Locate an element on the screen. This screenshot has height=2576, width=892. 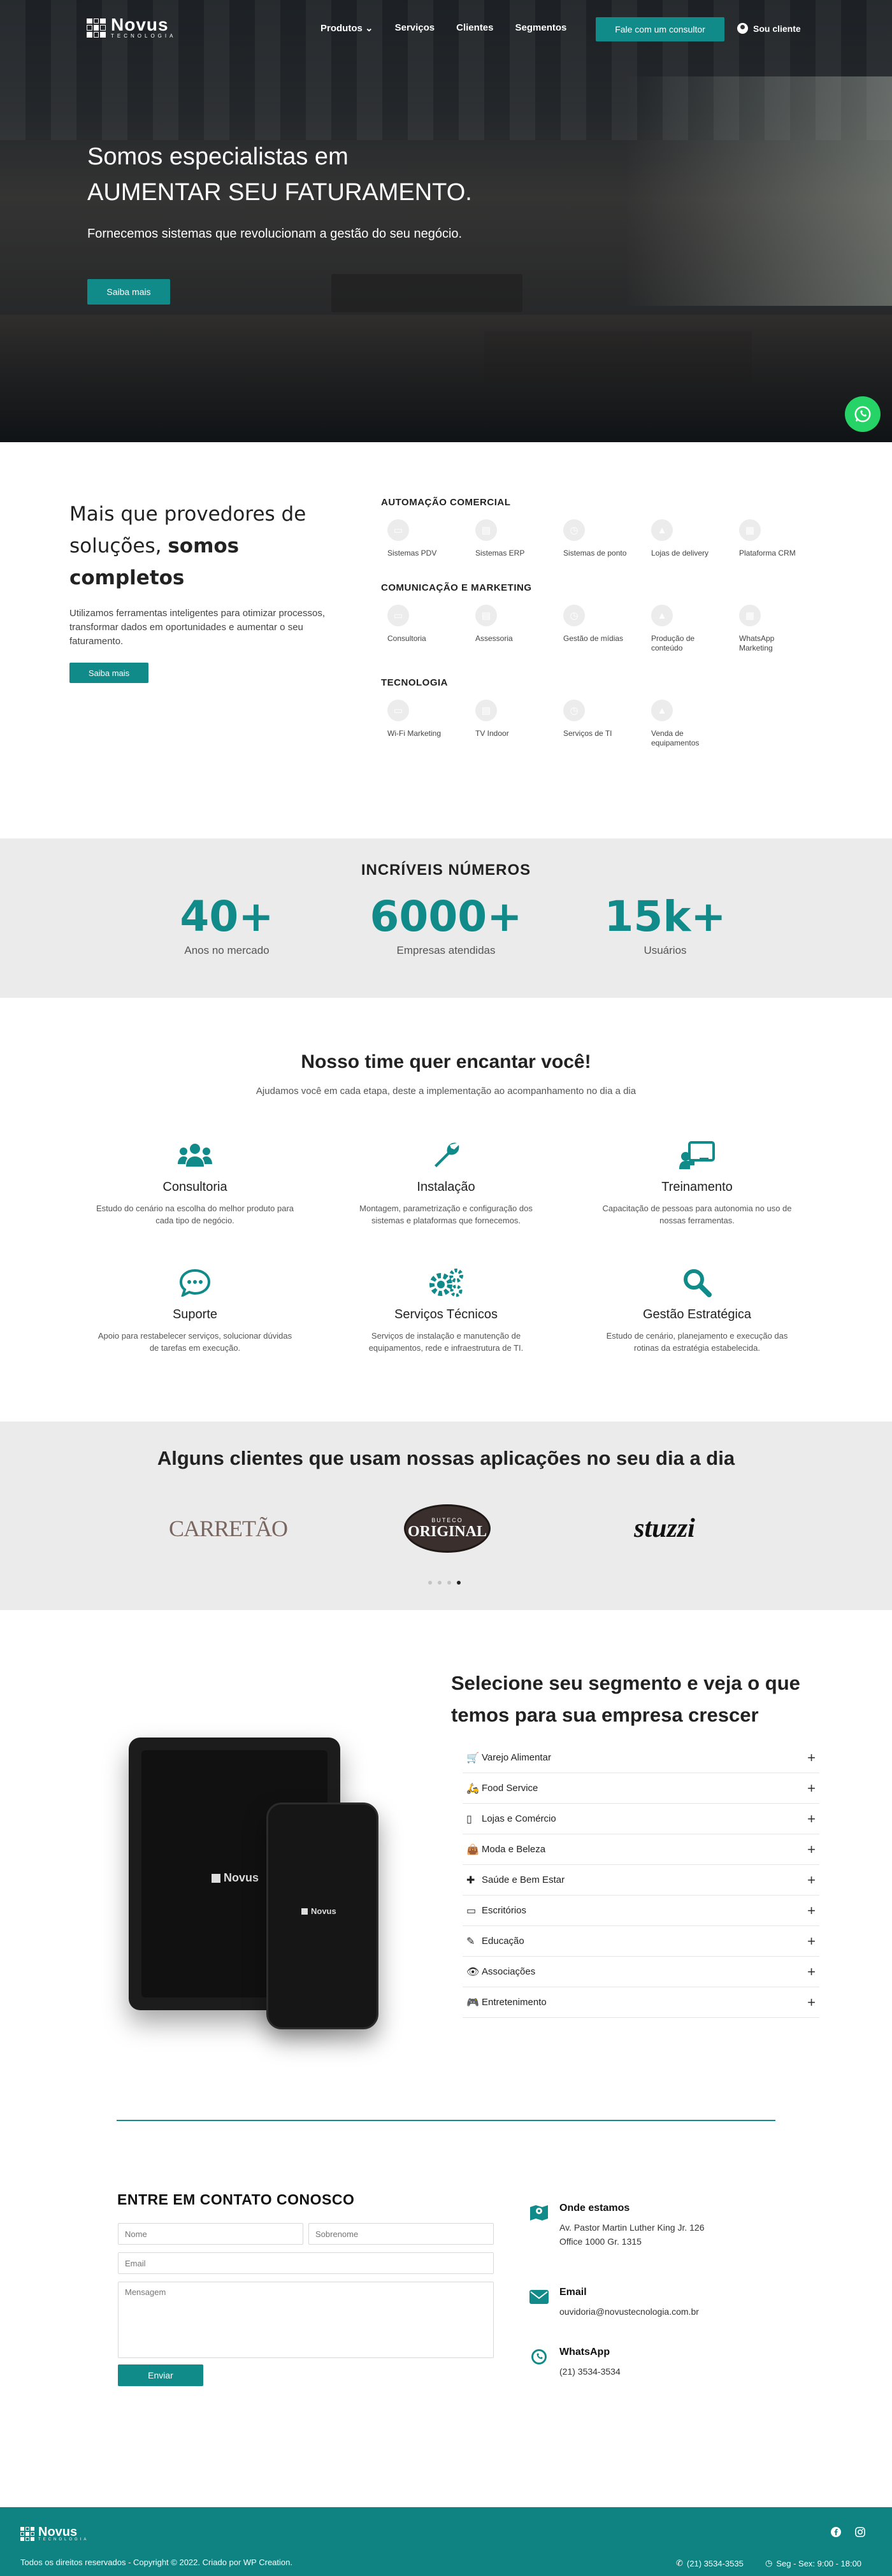
client-login-link: Sou cliente is located at coordinates (769, 28).